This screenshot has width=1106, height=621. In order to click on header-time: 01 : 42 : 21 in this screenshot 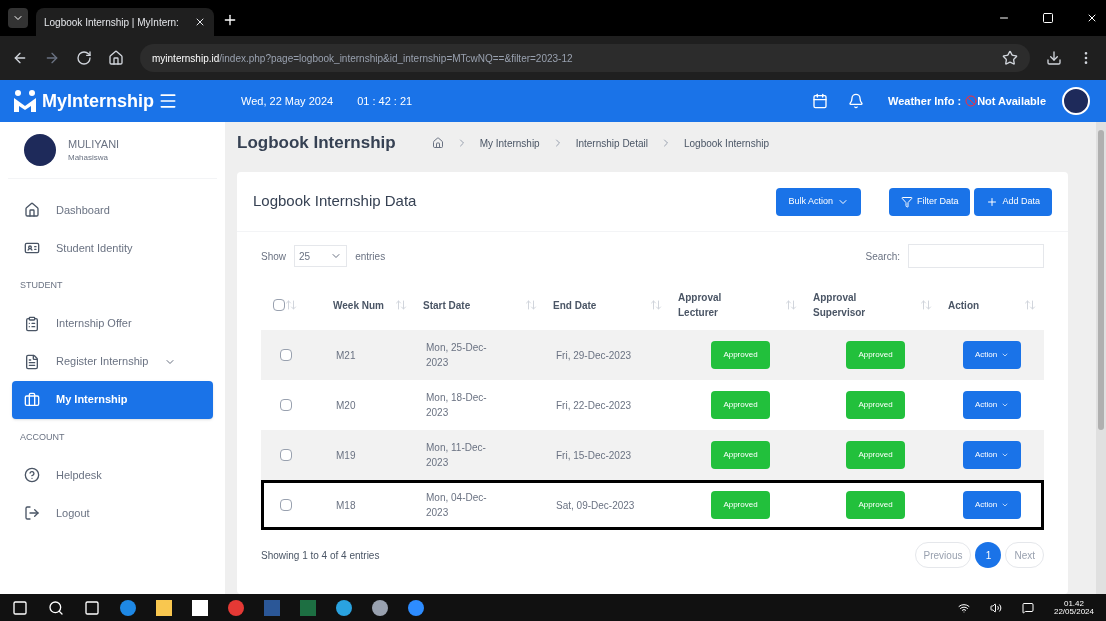, I will do `click(385, 101)`.